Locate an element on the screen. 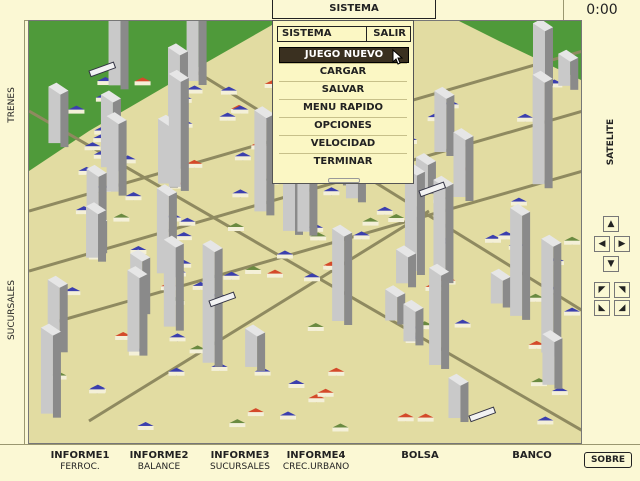 The image size is (640, 481). menu-item: CARGAR is located at coordinates (343, 72).